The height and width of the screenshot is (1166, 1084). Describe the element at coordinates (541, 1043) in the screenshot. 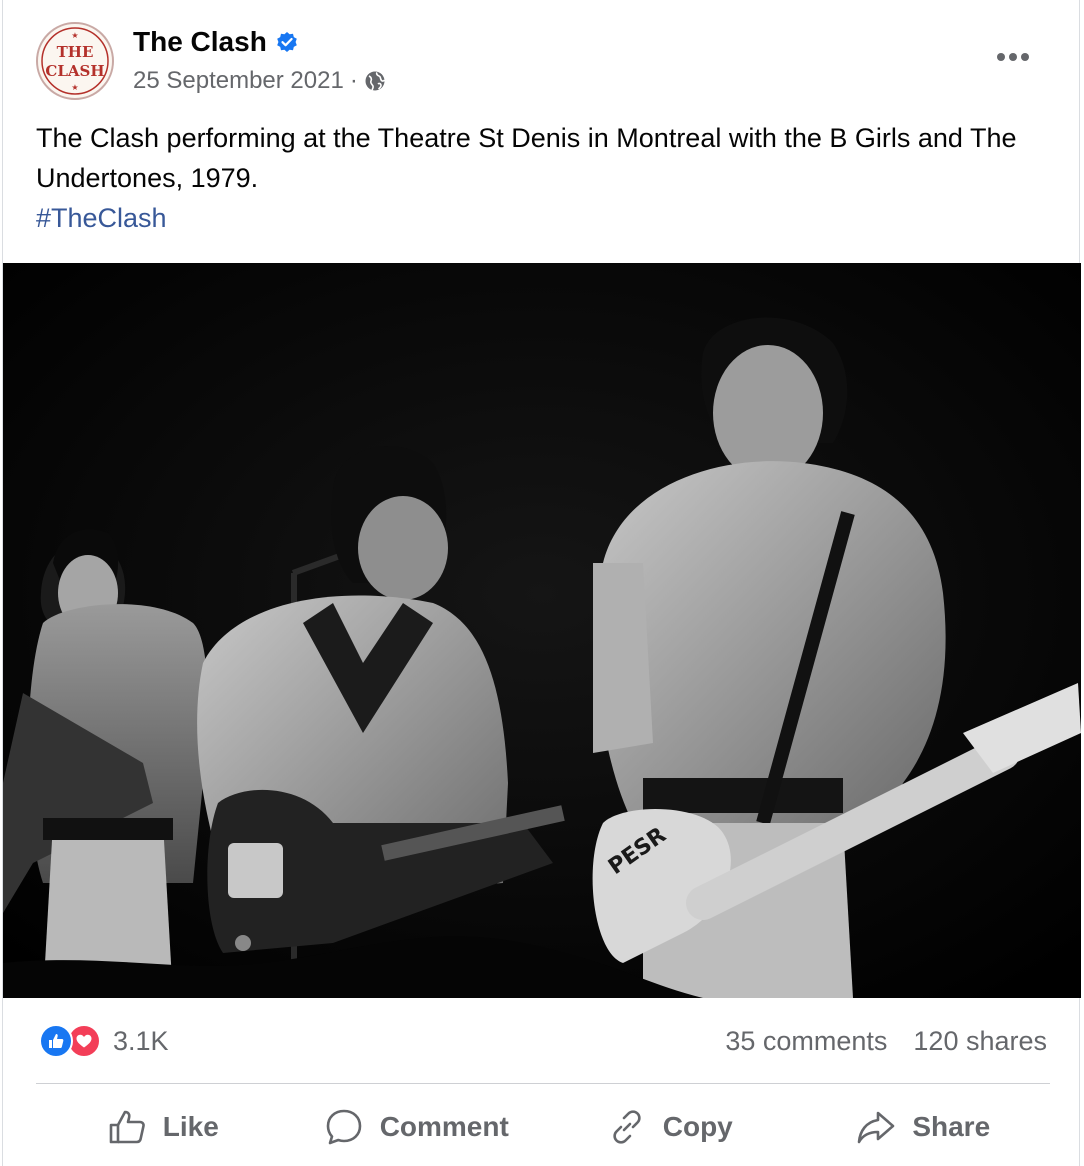

I see `post-stats: 3.1K 35 comments 120 shares` at that location.